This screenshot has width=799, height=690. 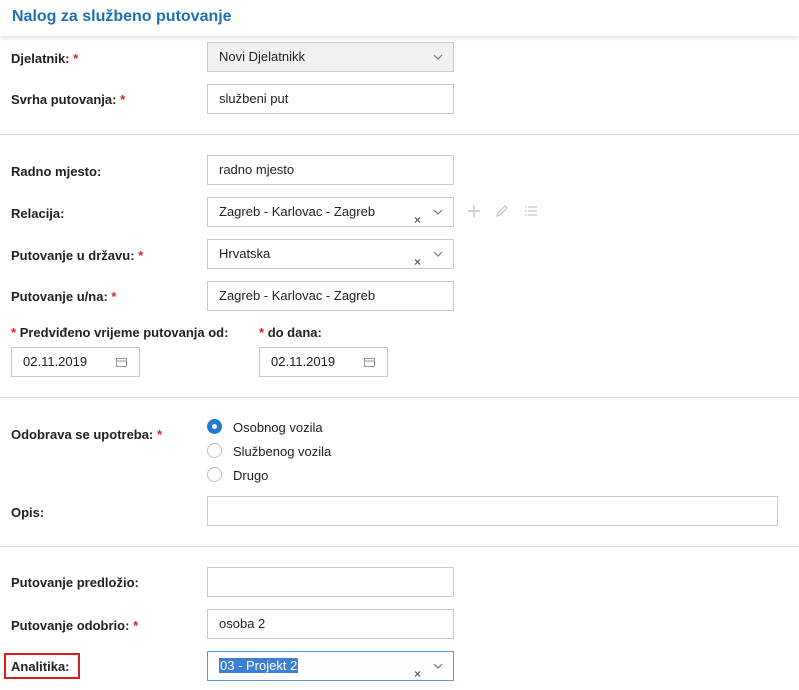 What do you see at coordinates (56, 171) in the screenshot?
I see `workplace-label: Radno mjesto:` at bounding box center [56, 171].